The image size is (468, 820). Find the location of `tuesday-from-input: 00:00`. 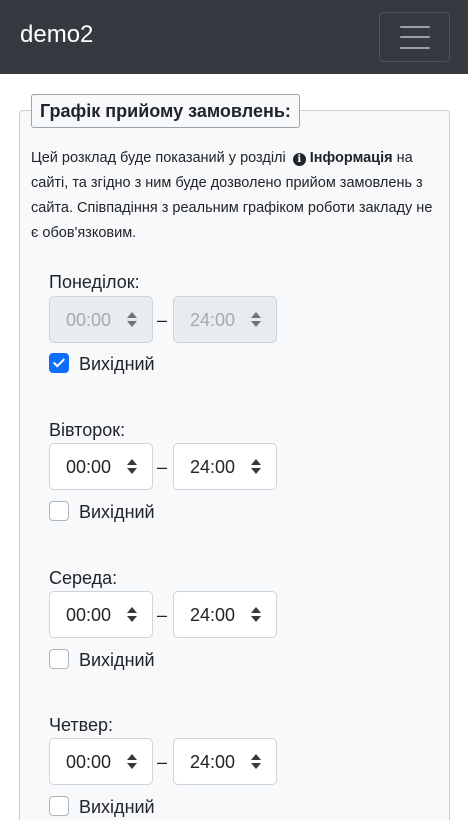

tuesday-from-input: 00:00 is located at coordinates (101, 466).